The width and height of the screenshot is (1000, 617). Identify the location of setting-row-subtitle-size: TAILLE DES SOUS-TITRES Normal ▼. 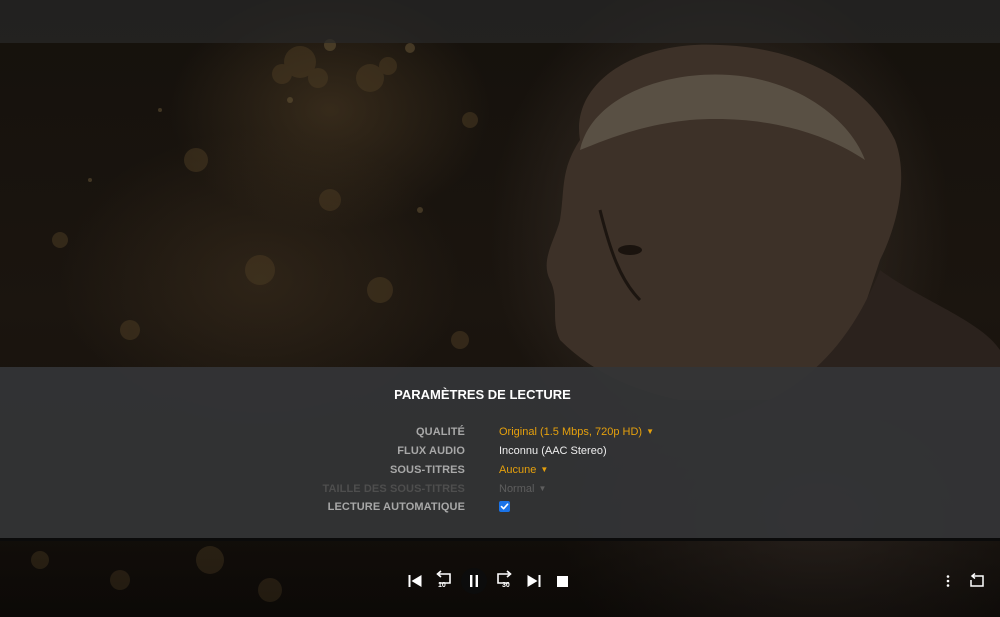
(500, 489).